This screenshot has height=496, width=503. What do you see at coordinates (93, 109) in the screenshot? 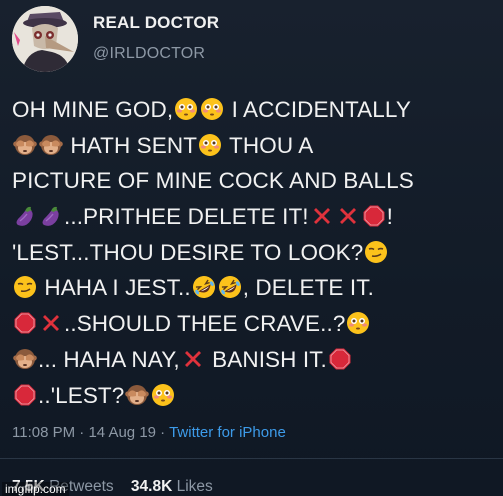
I see `tweet-text-segment: OH MINE GOD,` at bounding box center [93, 109].